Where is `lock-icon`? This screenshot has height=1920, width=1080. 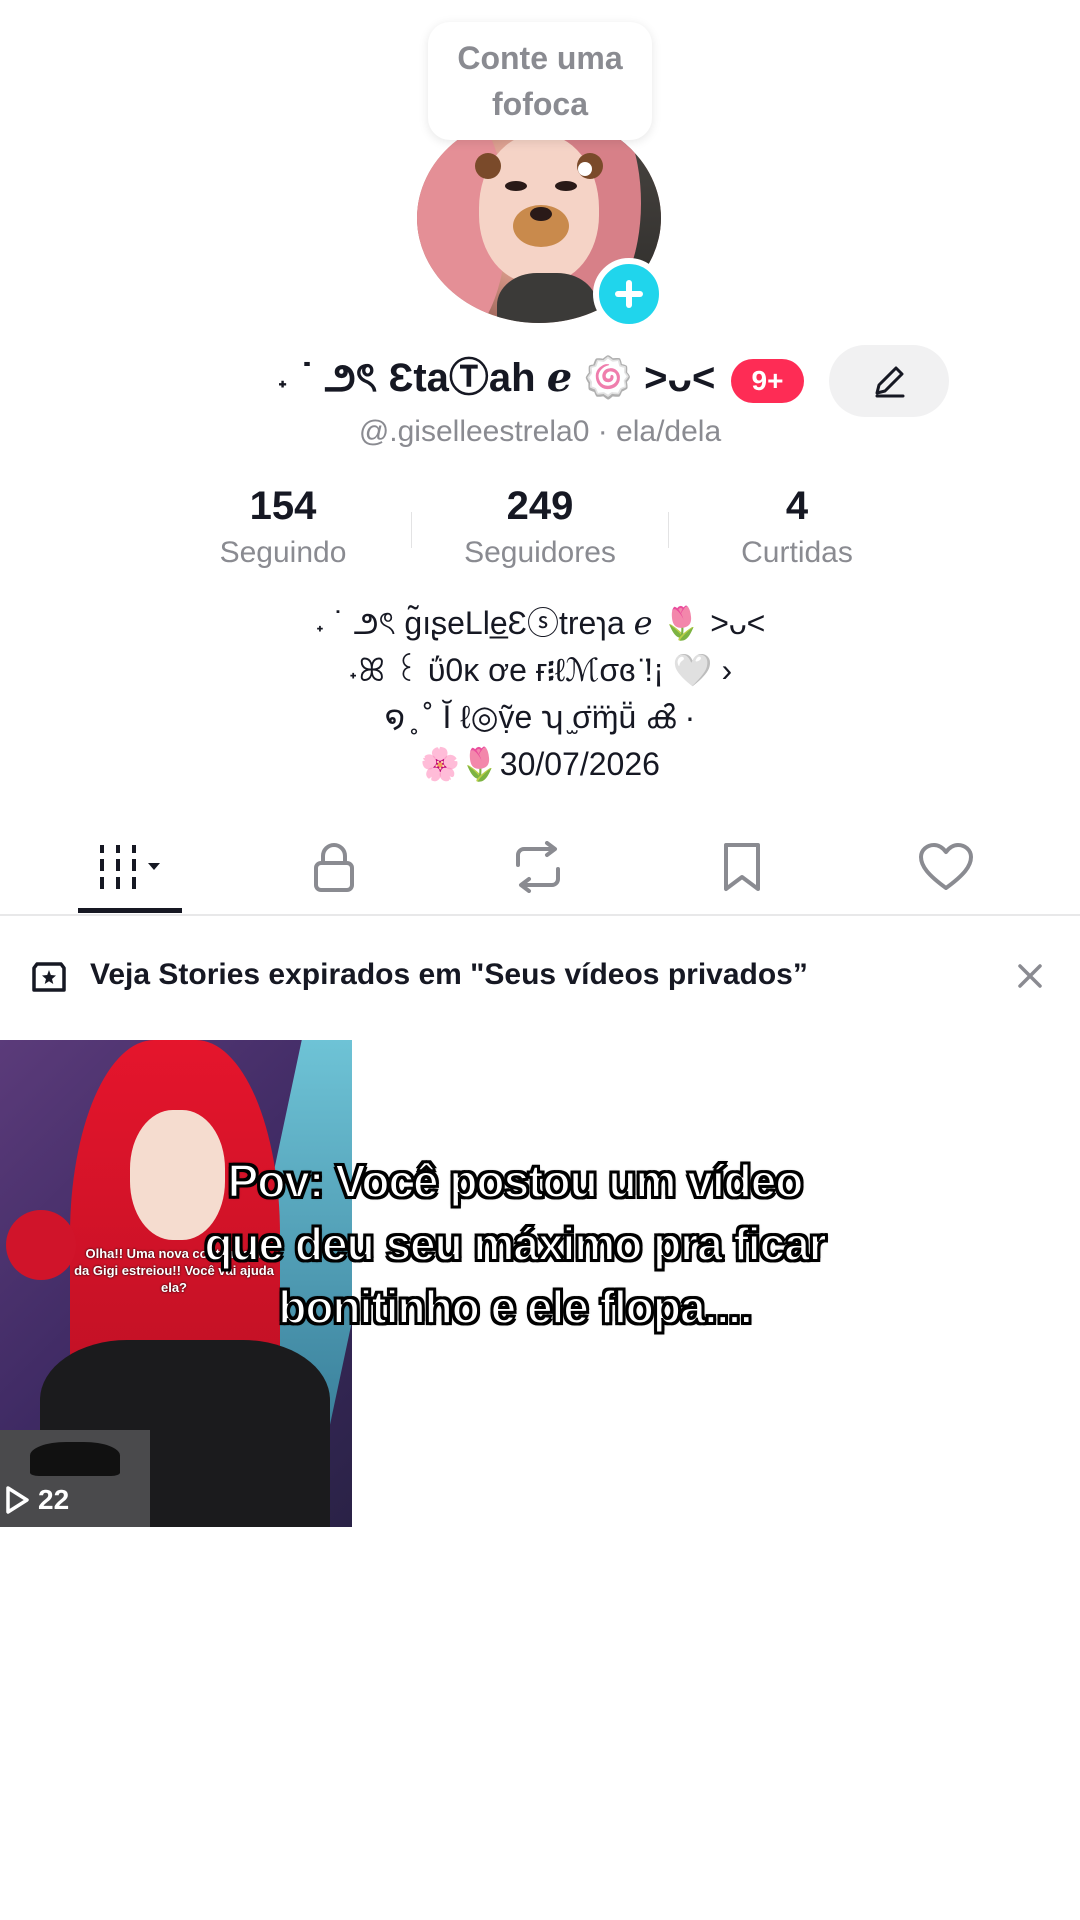 lock-icon is located at coordinates (334, 867).